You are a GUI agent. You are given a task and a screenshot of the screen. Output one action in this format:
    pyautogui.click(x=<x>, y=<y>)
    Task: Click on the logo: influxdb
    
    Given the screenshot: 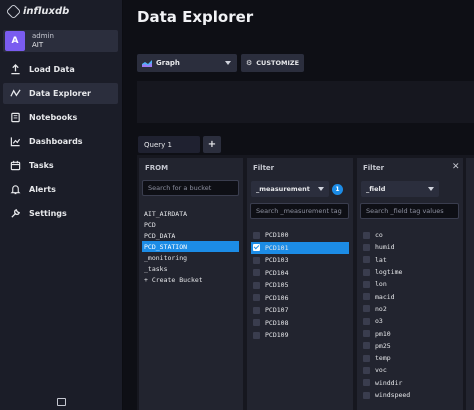 What is the action you would take?
    pyautogui.click(x=37, y=11)
    